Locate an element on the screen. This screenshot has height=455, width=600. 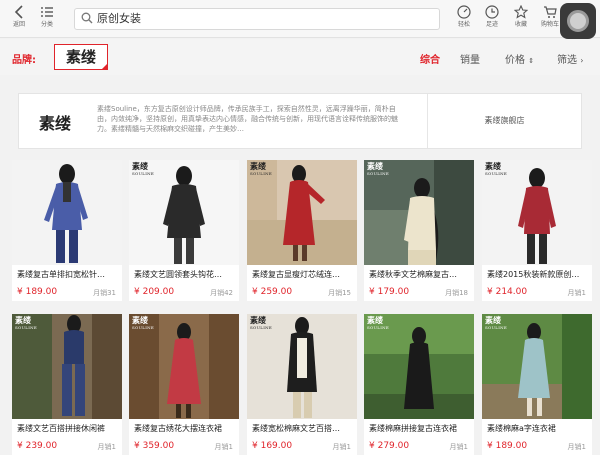
product-card: 素缕 SOULINE 素缕宽松棉麻文艺百搭… ¥ 169.00 月销1 is located at coordinates (302, 384).